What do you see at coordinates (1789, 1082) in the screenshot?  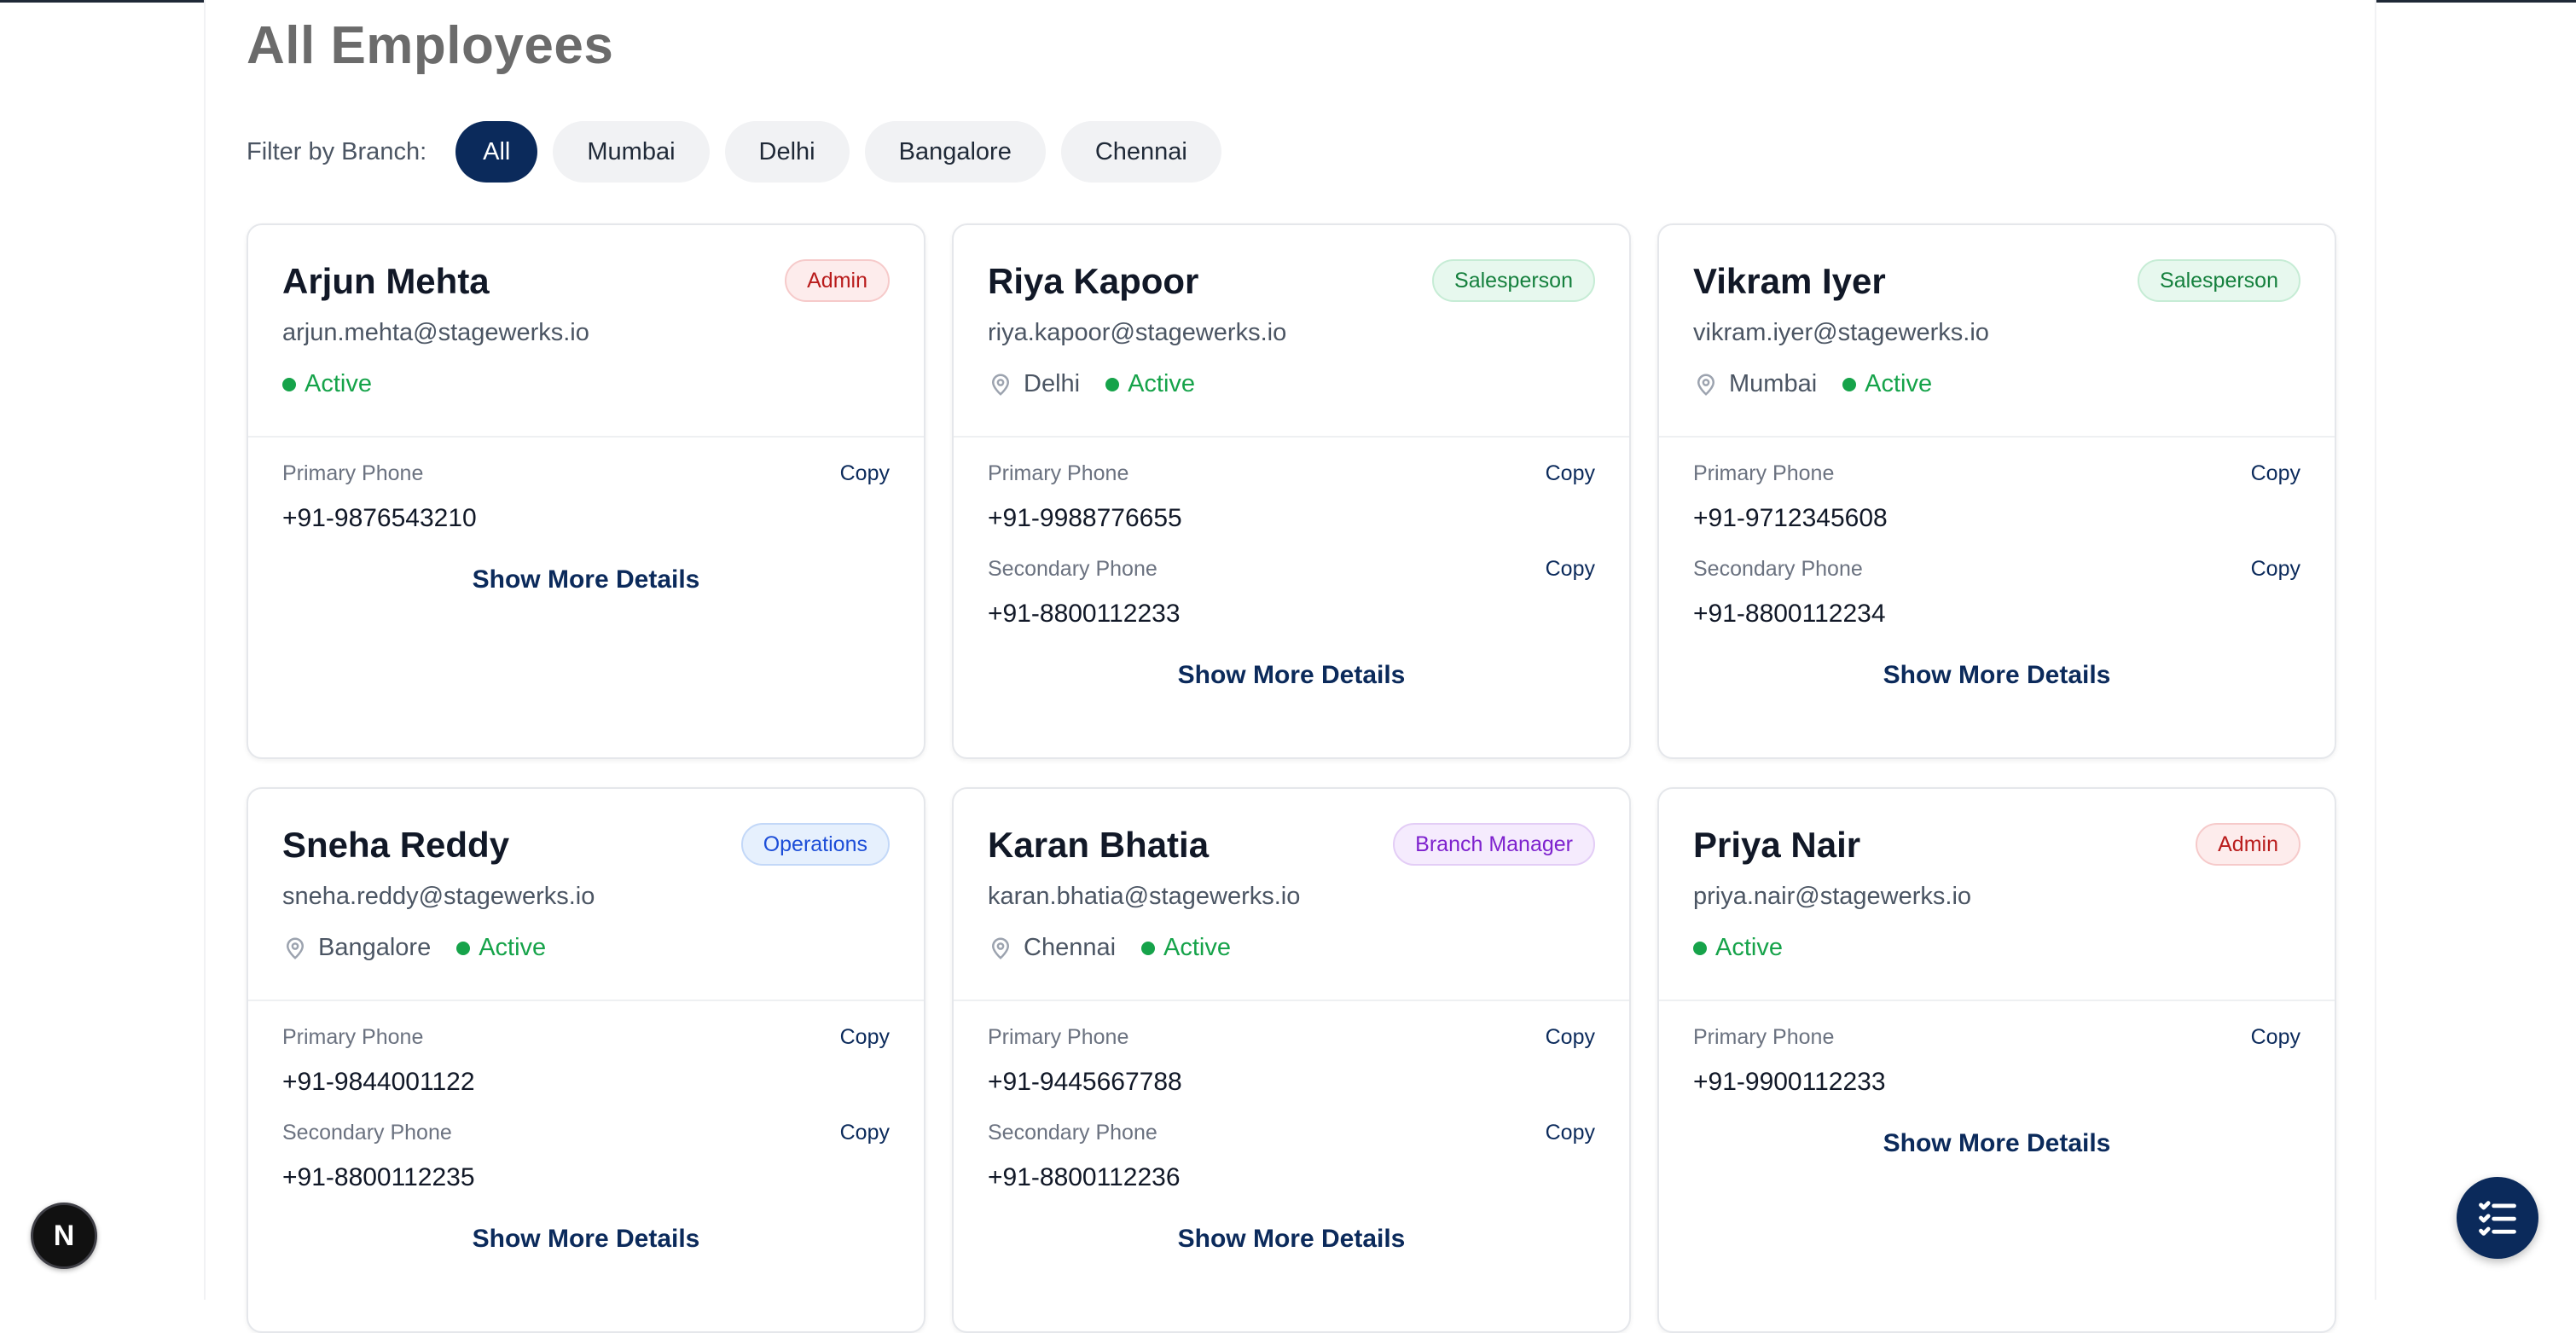 I see `primary-phone-number: +91-9900112233` at bounding box center [1789, 1082].